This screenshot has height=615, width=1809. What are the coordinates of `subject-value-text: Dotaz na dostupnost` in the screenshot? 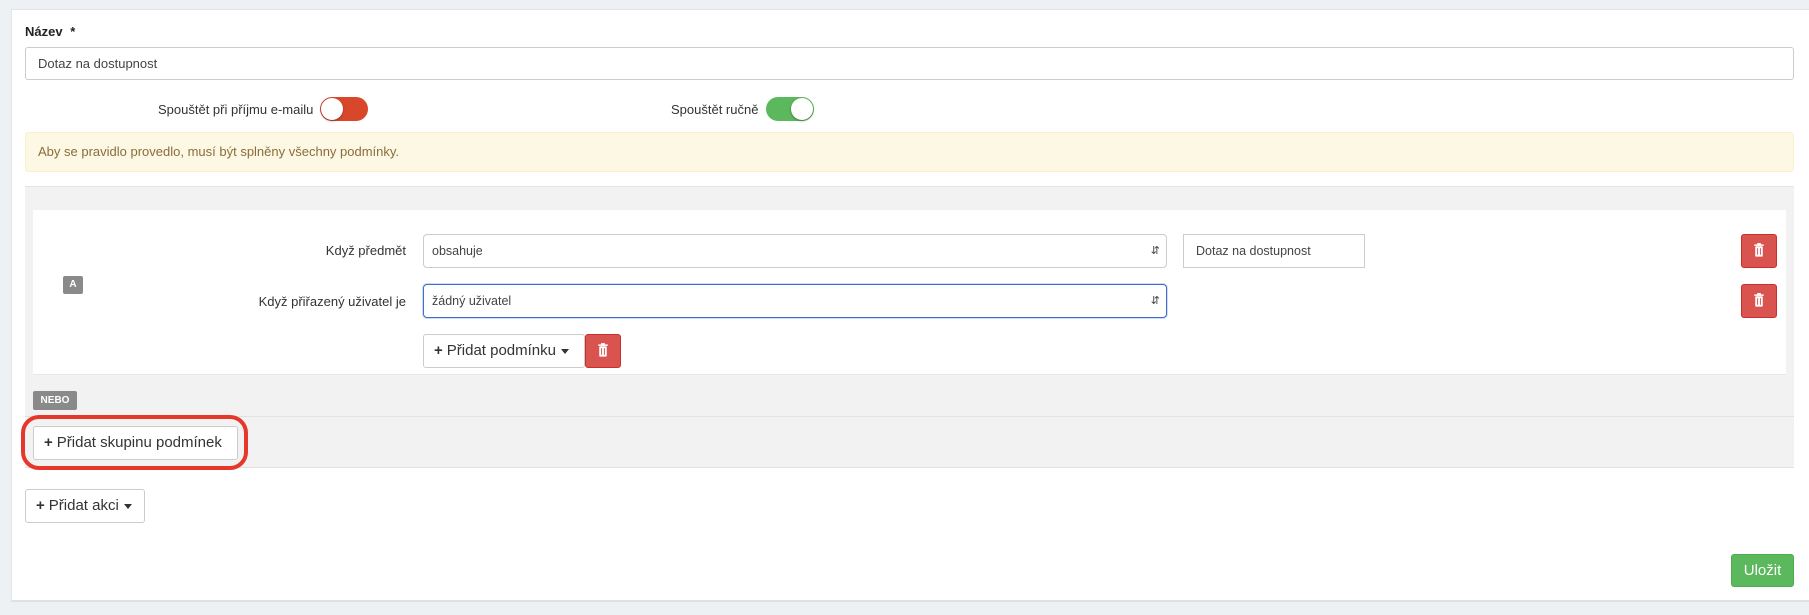 It's located at (1253, 251).